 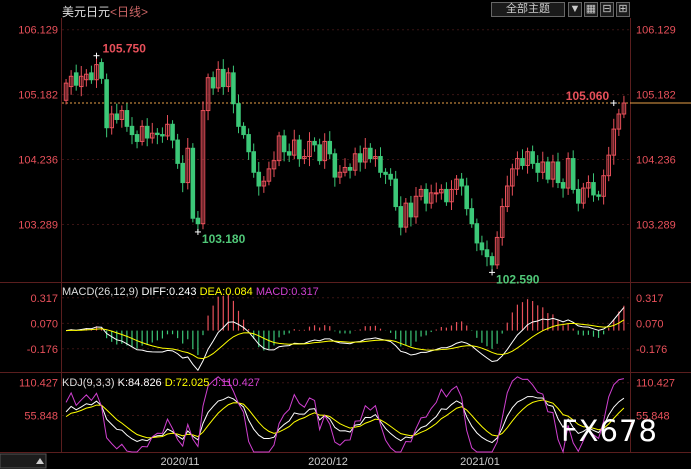 What do you see at coordinates (38, 31) in the screenshot?
I see `y-tick-label-left: 106.129` at bounding box center [38, 31].